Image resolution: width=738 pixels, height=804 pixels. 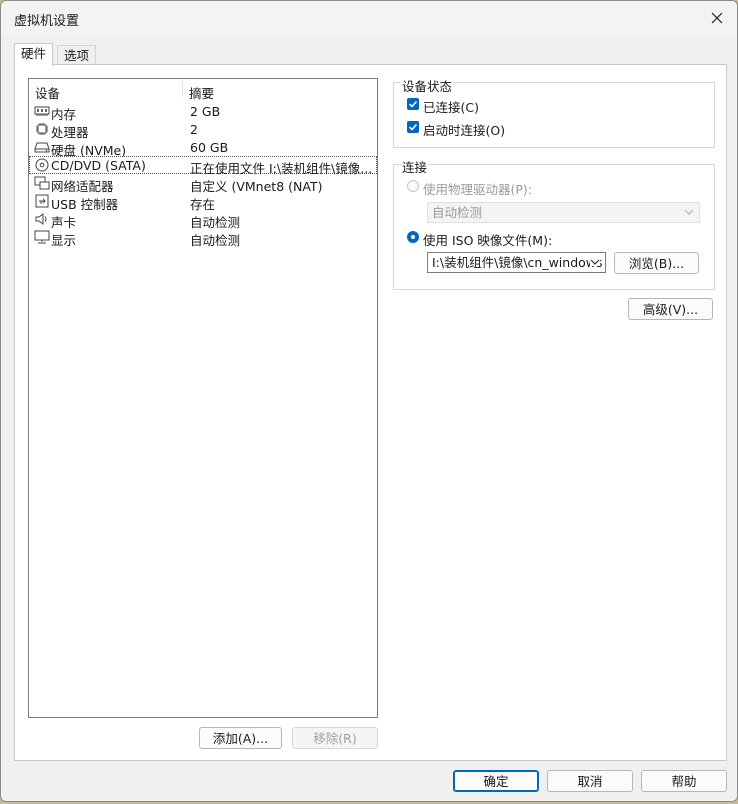 I want to click on help-button-label: 帮助, so click(x=684, y=781).